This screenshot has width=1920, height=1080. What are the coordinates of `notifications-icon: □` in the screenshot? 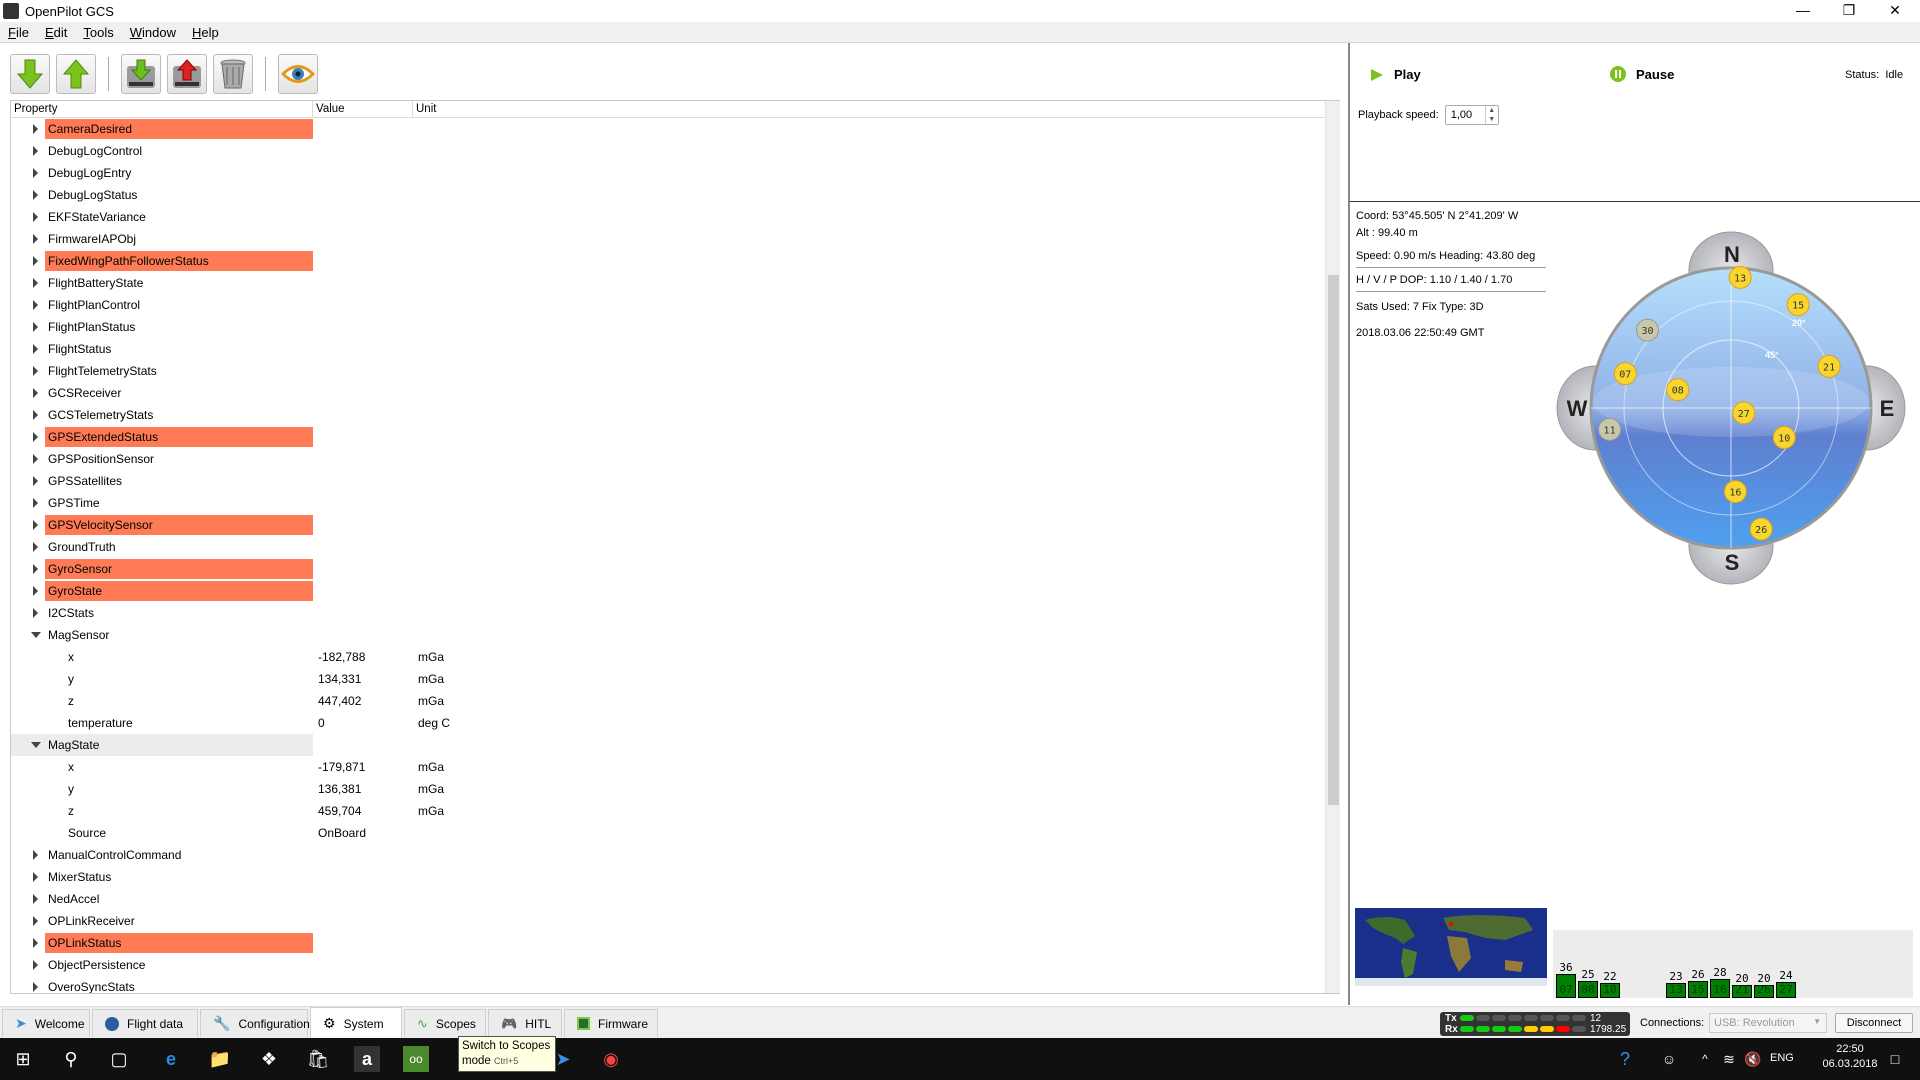 It's located at (1895, 1059).